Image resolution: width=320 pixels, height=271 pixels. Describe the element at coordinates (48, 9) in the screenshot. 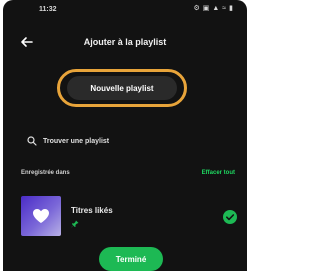

I see `status-time: 11:32` at that location.